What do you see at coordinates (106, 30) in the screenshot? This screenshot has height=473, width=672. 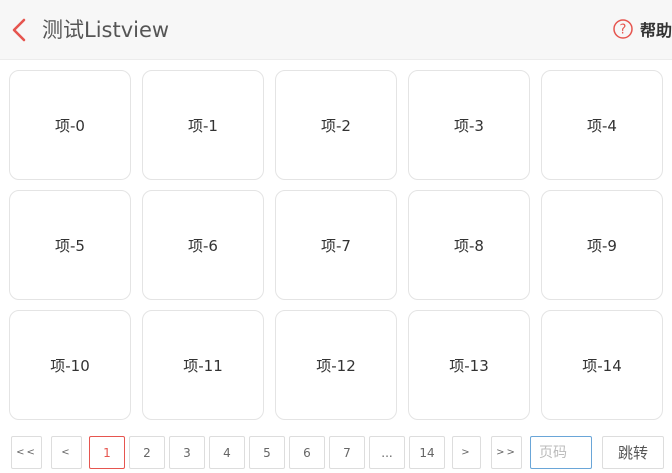 I see `page-title: 测试Listview` at bounding box center [106, 30].